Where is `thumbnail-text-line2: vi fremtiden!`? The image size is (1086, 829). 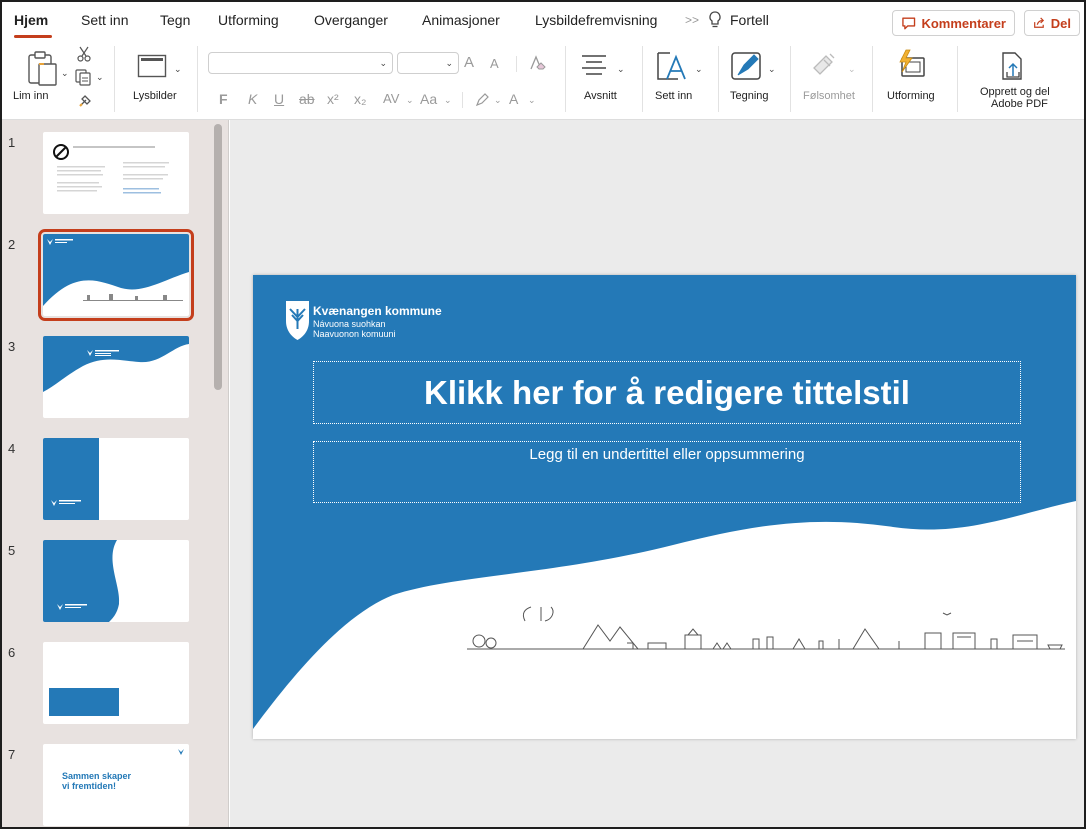
thumbnail-text-line2: vi fremtiden! is located at coordinates (89, 786).